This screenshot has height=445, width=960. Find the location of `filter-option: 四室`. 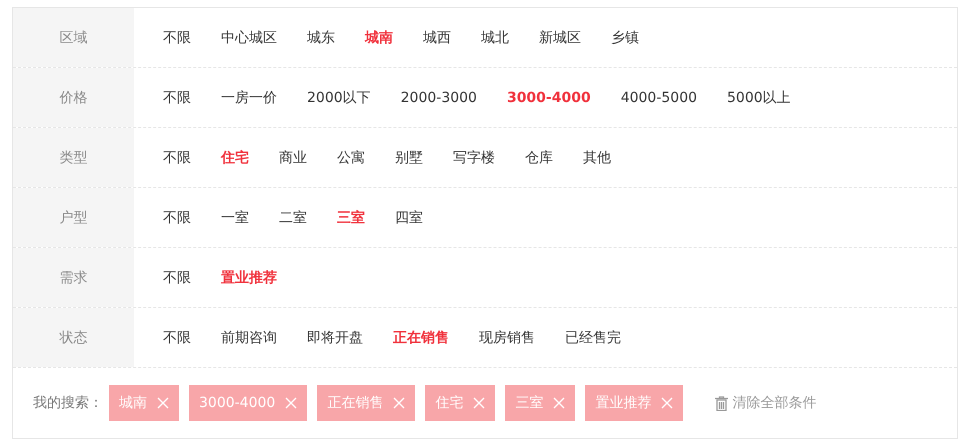

filter-option: 四室 is located at coordinates (409, 217).